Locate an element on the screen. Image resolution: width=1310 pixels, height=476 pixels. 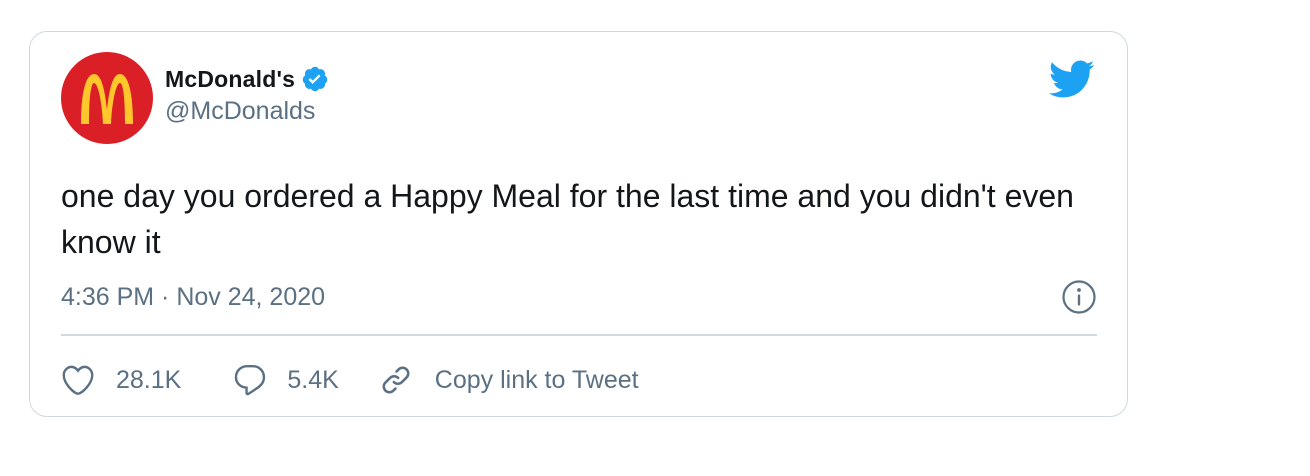
twitter-bird-icon is located at coordinates (1071, 79).